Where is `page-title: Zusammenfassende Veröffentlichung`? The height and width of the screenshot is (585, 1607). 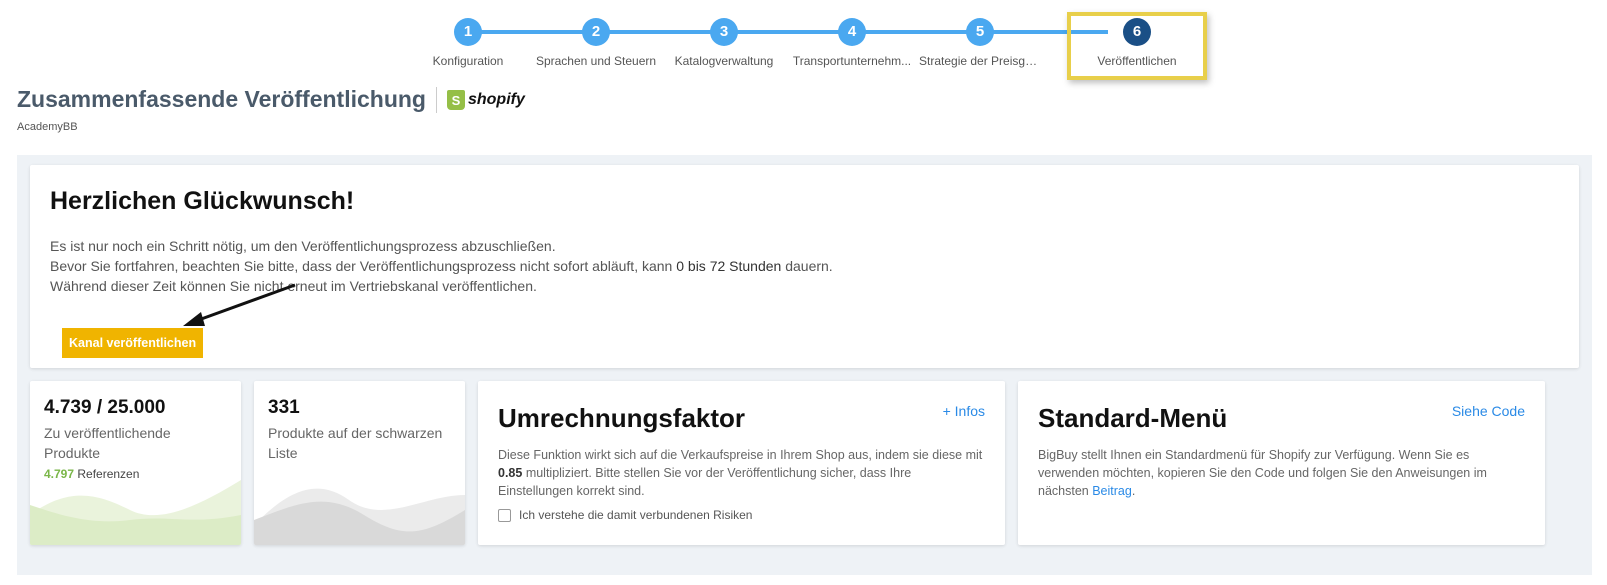 page-title: Zusammenfassende Veröffentlichung is located at coordinates (221, 99).